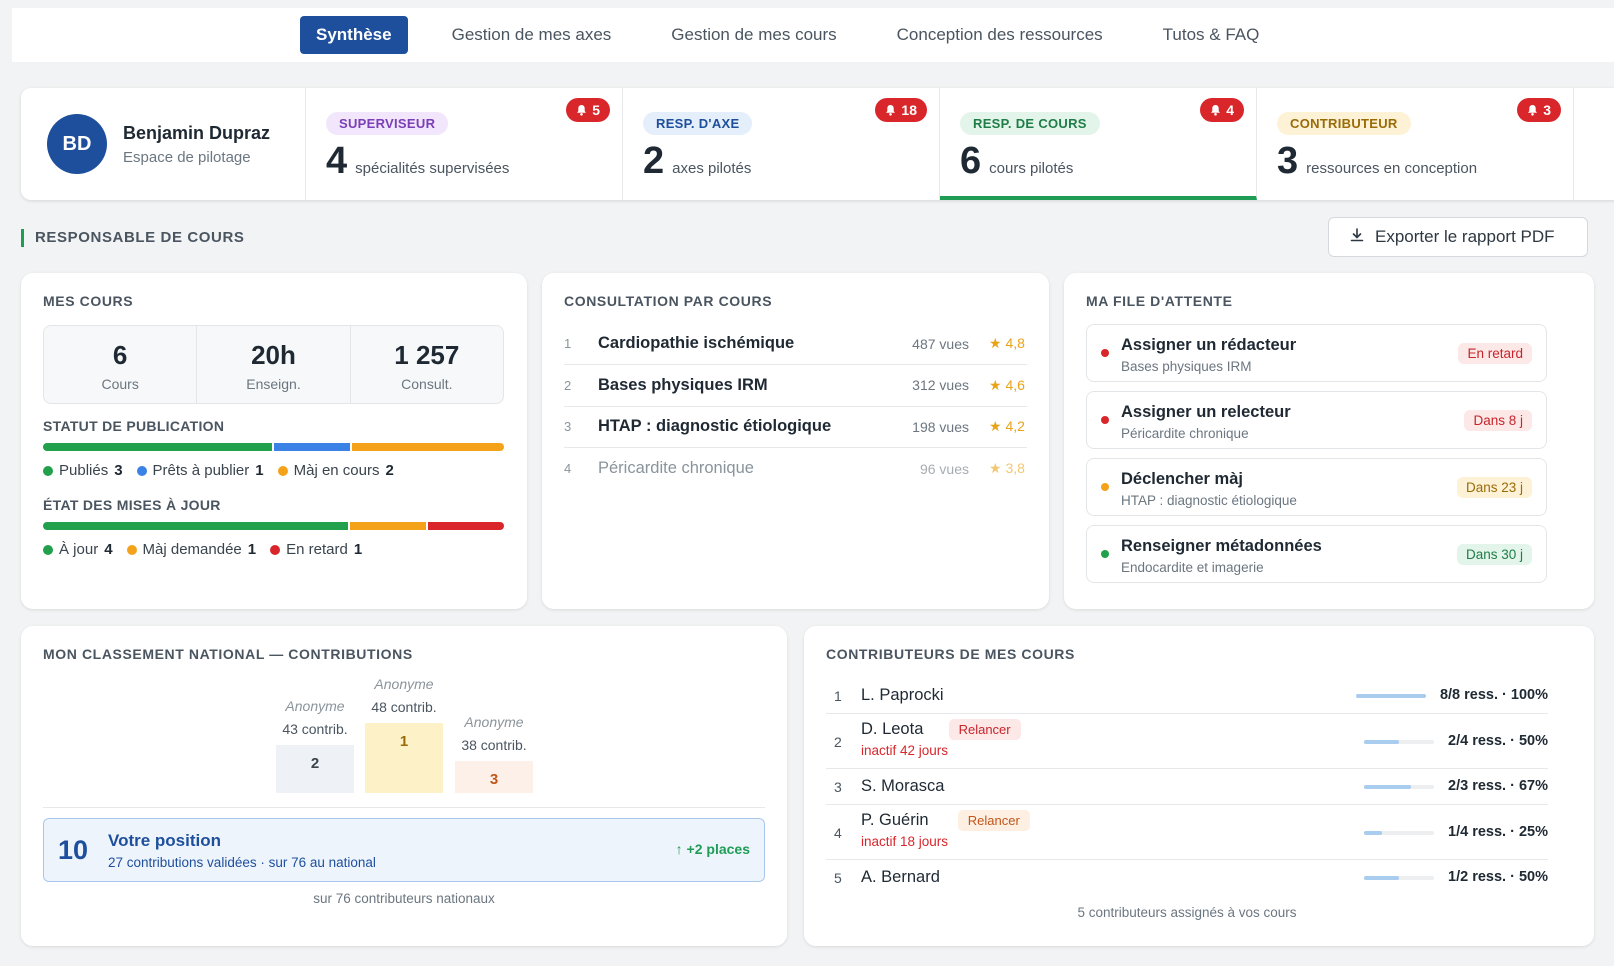  I want to click on deadline-badge: Dans 30 j, so click(1494, 554).